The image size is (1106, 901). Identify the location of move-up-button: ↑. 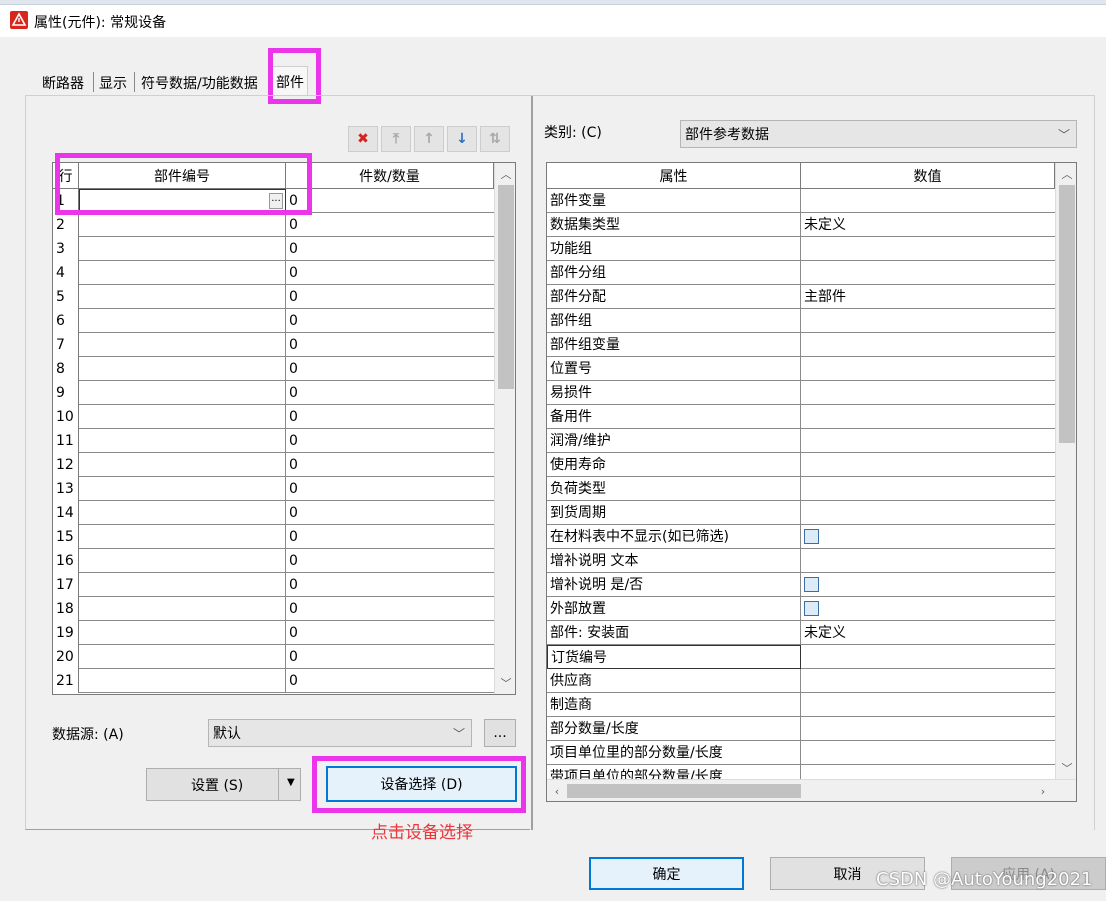
(429, 139).